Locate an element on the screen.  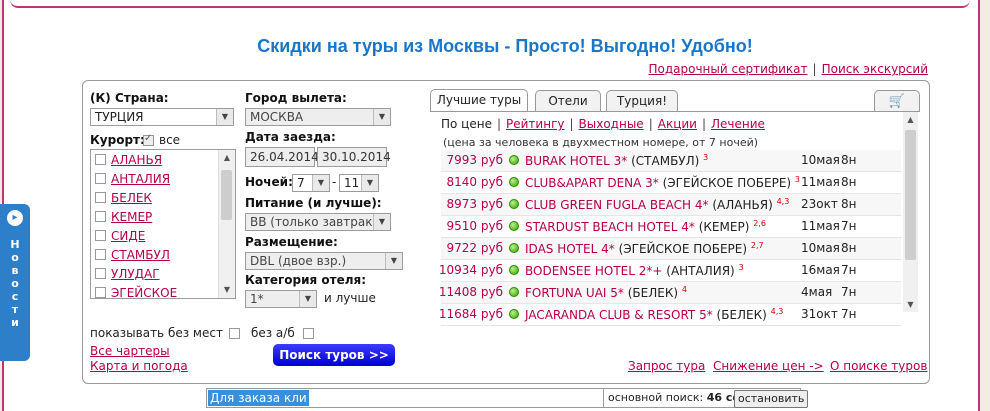
results-scrollbar: ▲ ▼ is located at coordinates (910, 212).